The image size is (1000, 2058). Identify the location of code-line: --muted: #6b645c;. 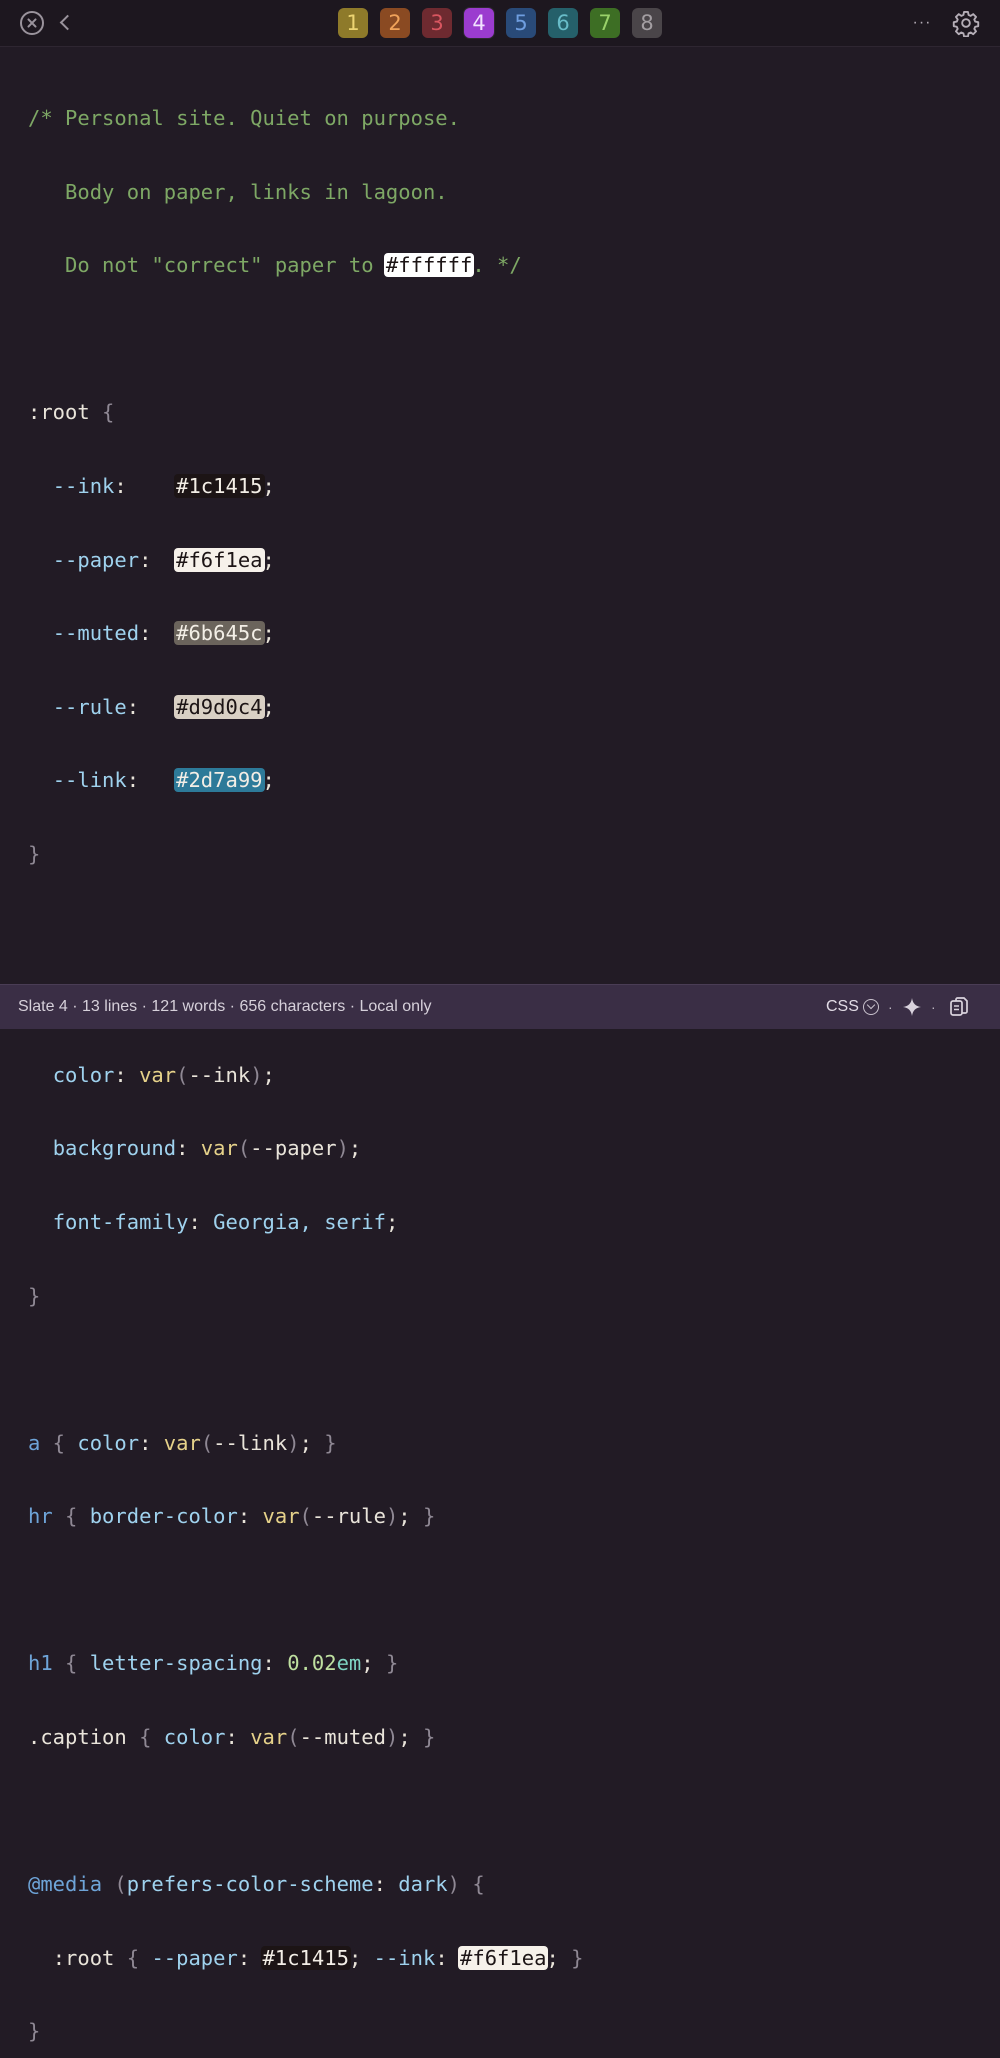
(163, 633).